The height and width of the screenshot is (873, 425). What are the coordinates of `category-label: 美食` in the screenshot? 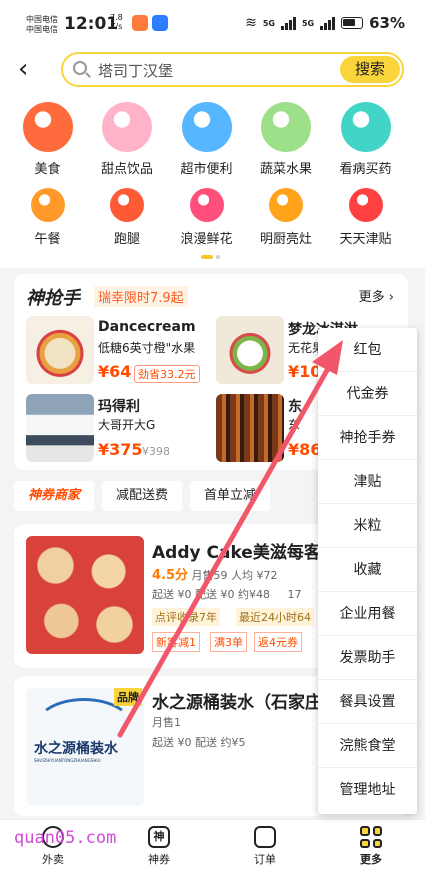 It's located at (47, 169).